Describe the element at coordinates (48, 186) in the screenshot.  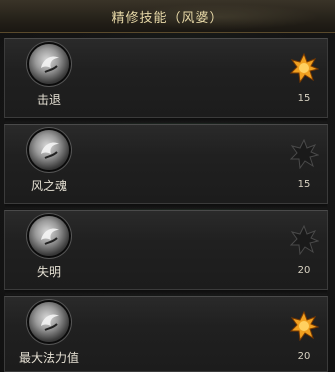
I see `skill-name: 风之魂` at that location.